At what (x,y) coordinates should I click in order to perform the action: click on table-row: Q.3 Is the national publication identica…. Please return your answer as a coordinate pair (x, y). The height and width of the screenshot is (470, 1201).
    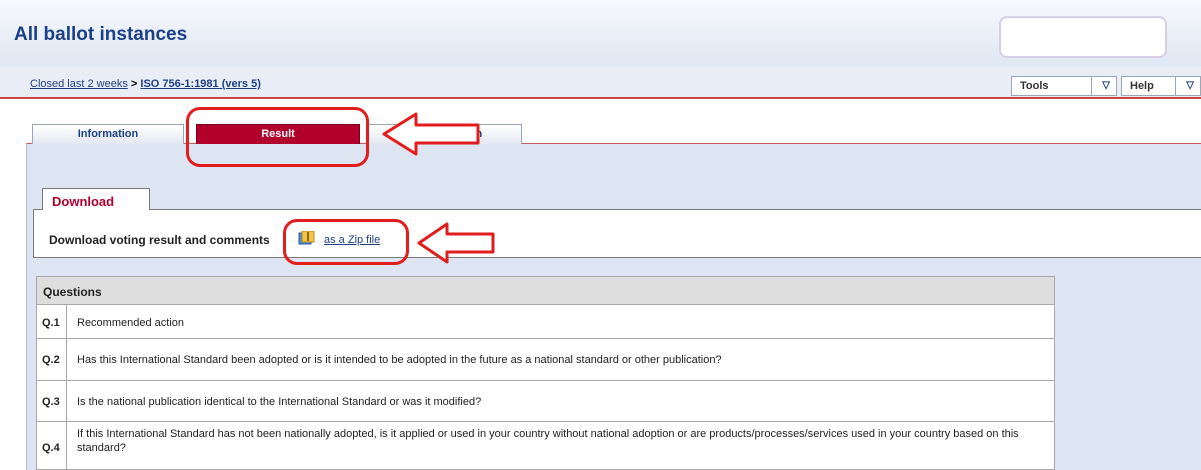
    Looking at the image, I should click on (545, 401).